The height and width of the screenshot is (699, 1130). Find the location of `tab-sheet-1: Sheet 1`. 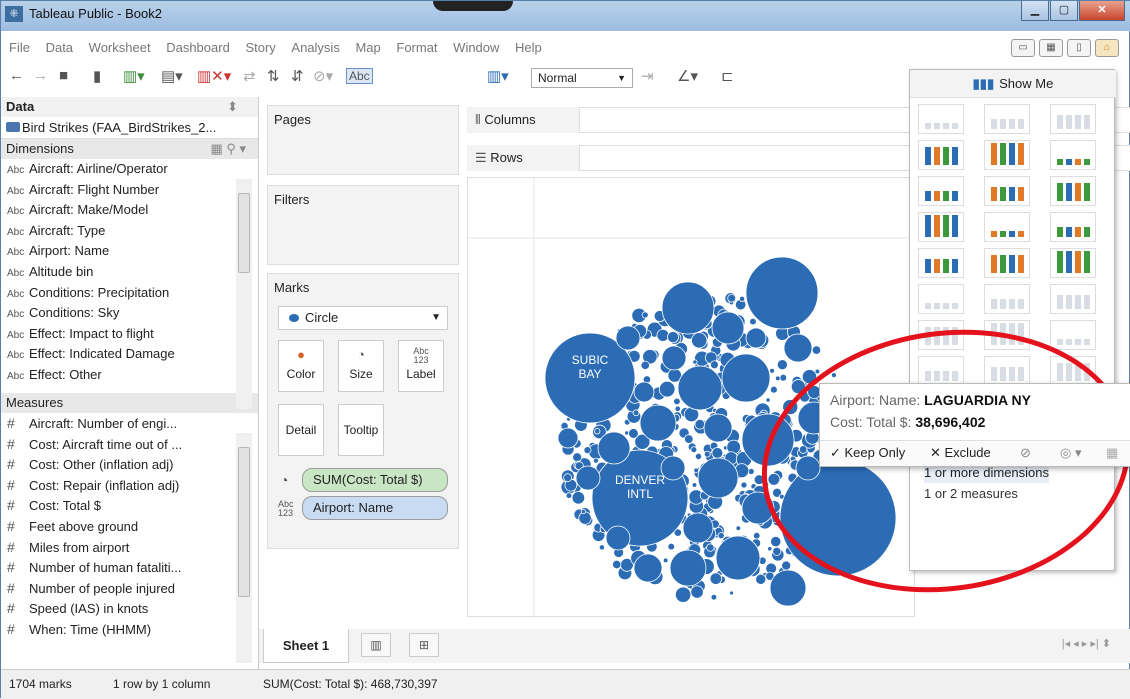

tab-sheet-1: Sheet 1 is located at coordinates (306, 646).